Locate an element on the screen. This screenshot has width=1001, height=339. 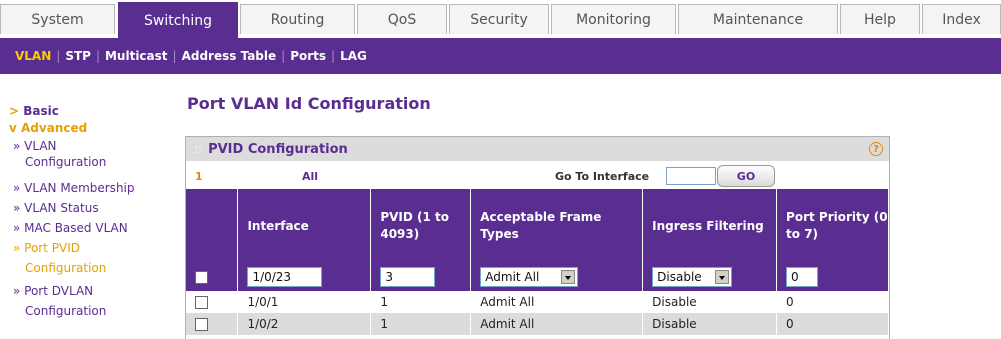
tab-monitoring: Monitoring is located at coordinates (613, 19).